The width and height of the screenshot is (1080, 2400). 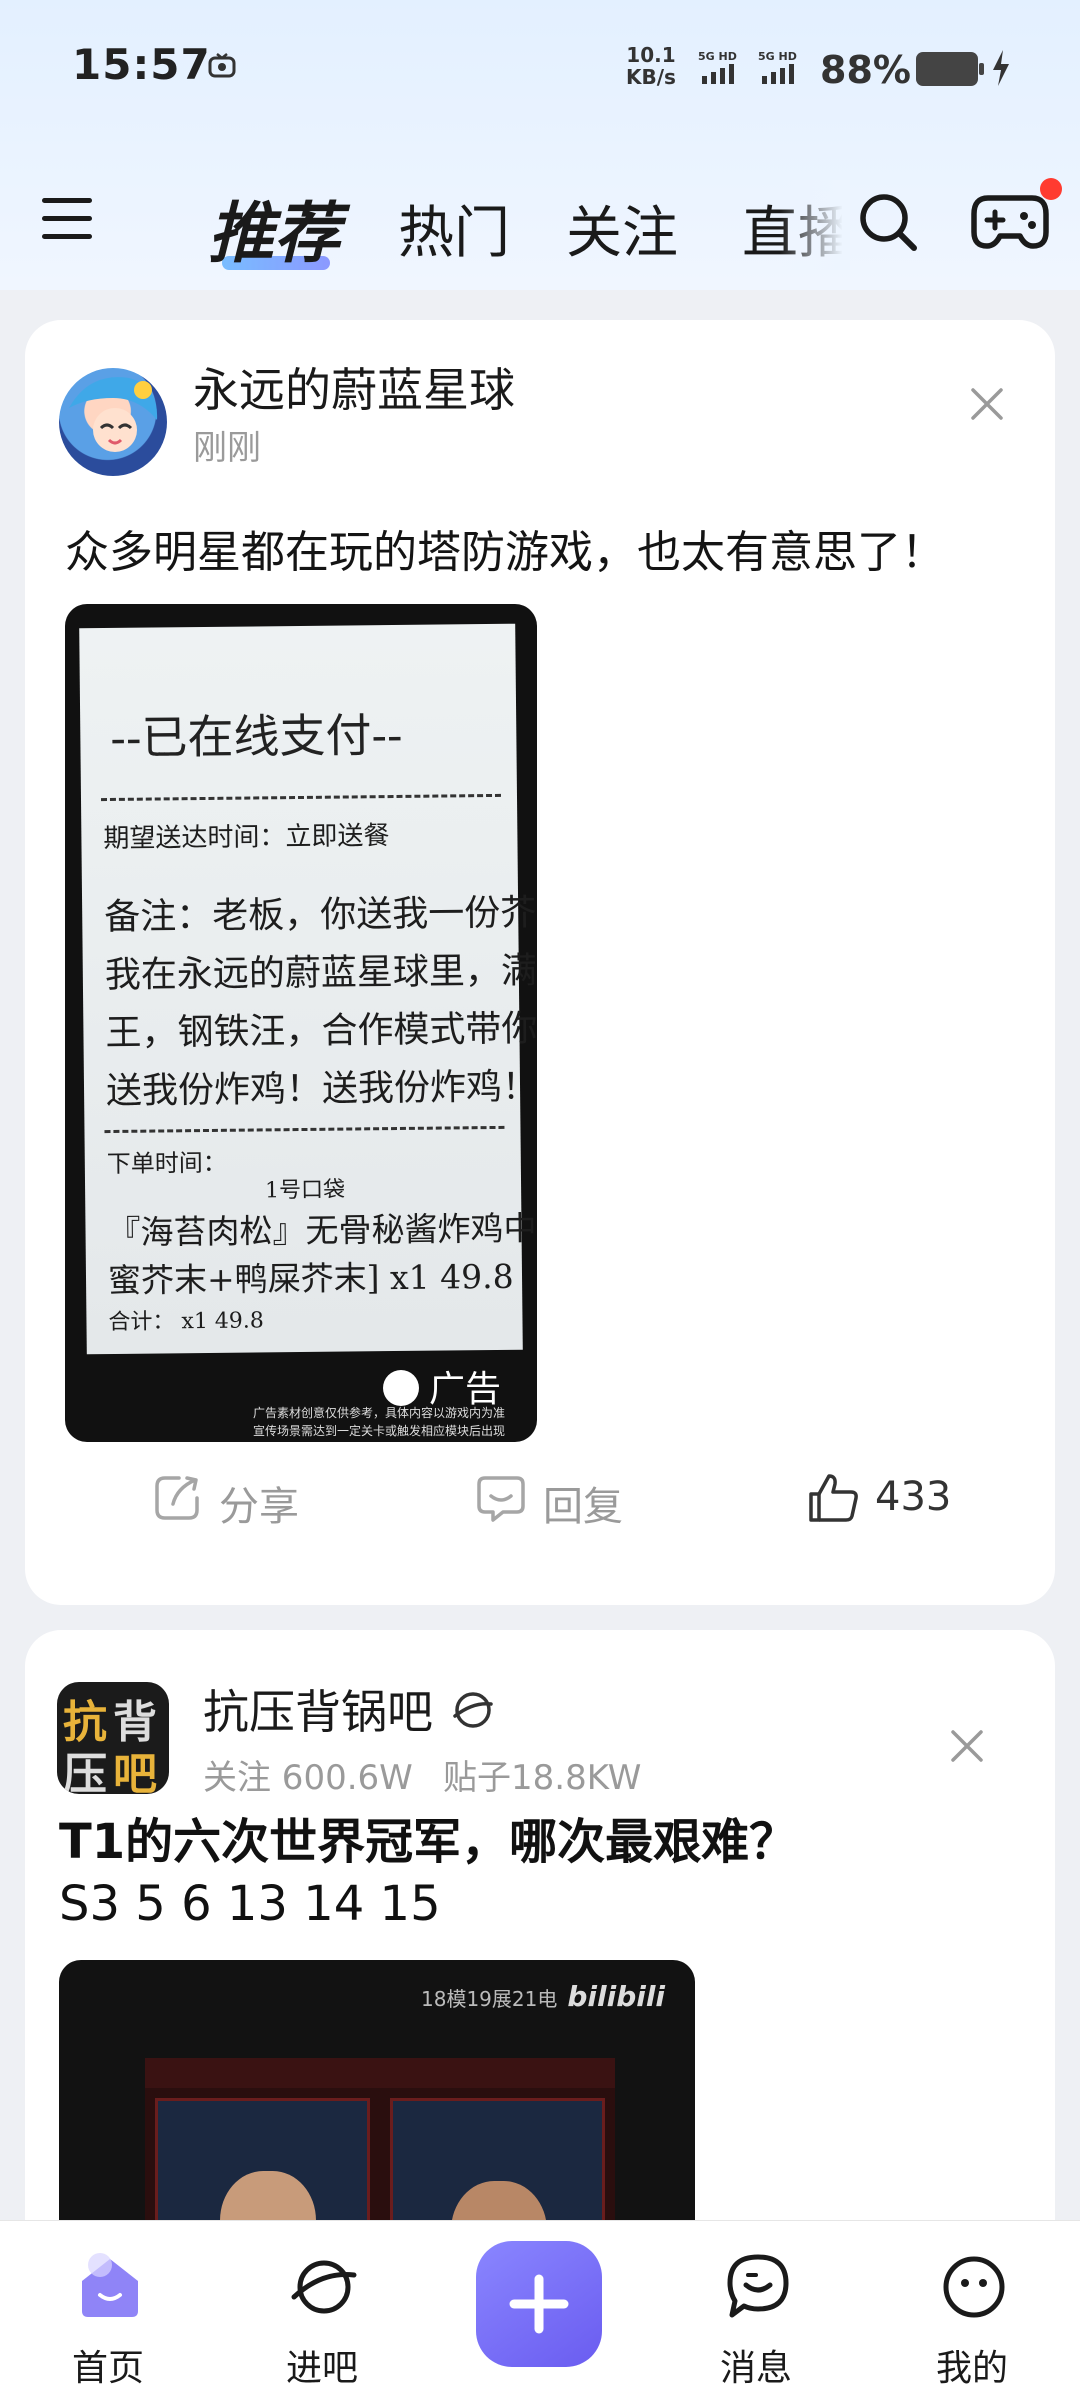 What do you see at coordinates (320, 973) in the screenshot?
I see `receipt-note: 我在永远的蔚蓝星球里，满星海` at bounding box center [320, 973].